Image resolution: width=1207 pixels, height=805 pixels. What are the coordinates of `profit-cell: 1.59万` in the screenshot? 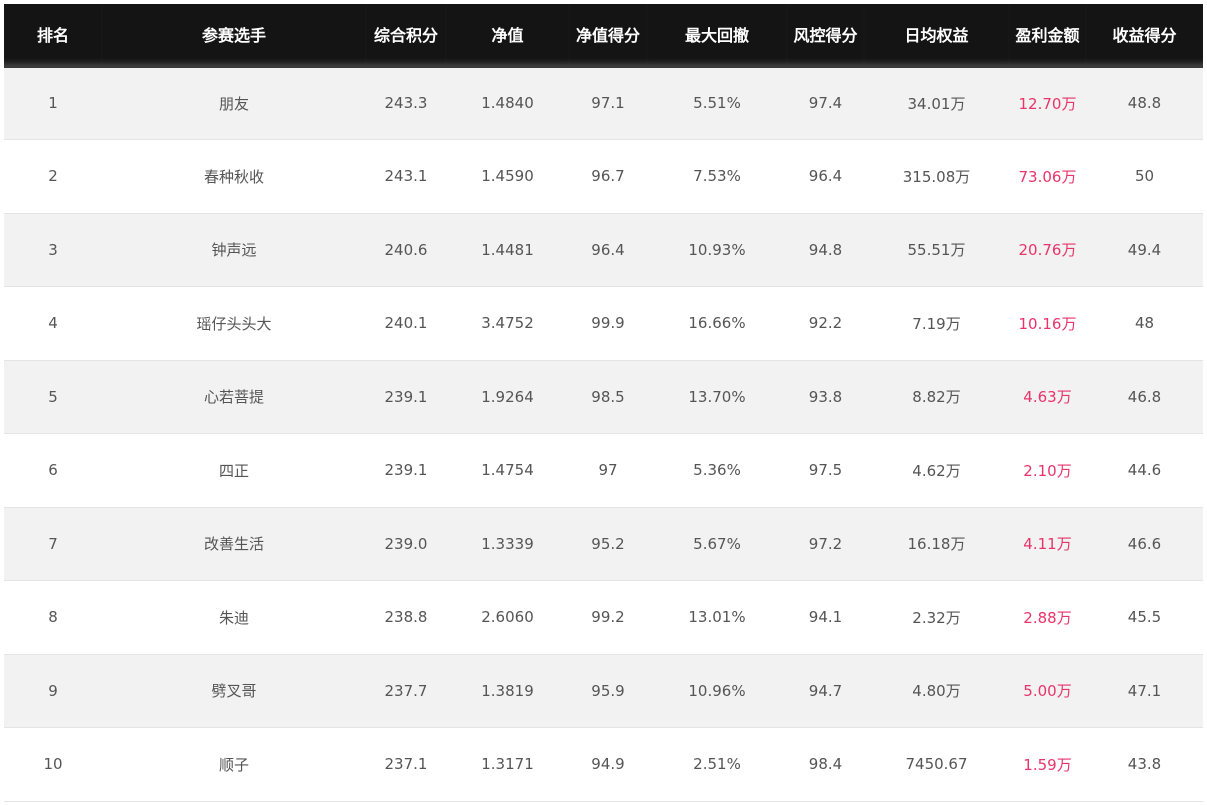 It's located at (1047, 764).